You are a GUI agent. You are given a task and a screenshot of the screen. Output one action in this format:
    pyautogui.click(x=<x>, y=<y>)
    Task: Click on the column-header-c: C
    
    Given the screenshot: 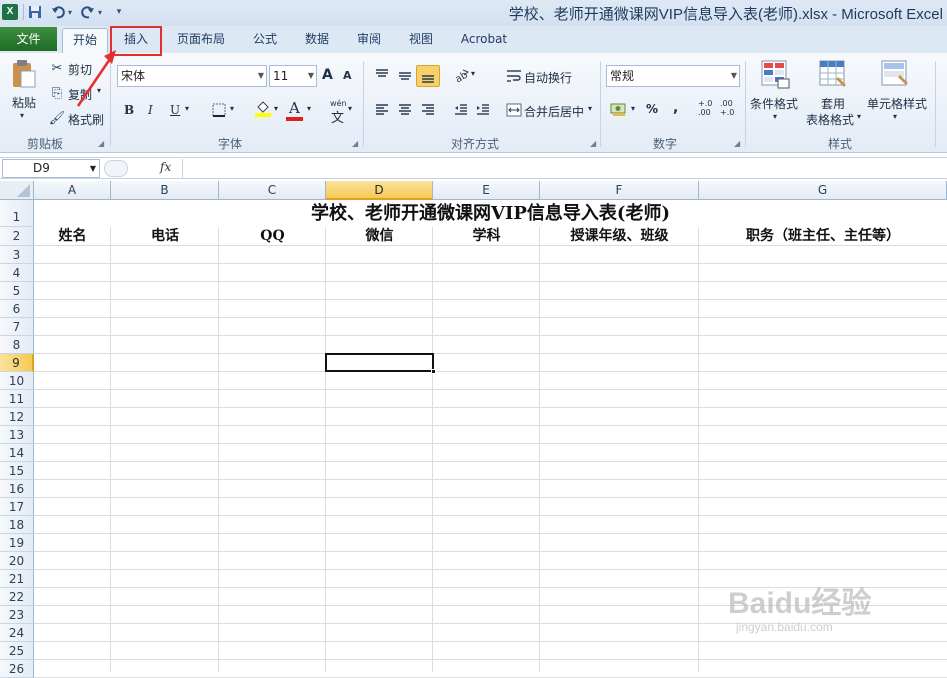 What is the action you would take?
    pyautogui.click(x=272, y=190)
    